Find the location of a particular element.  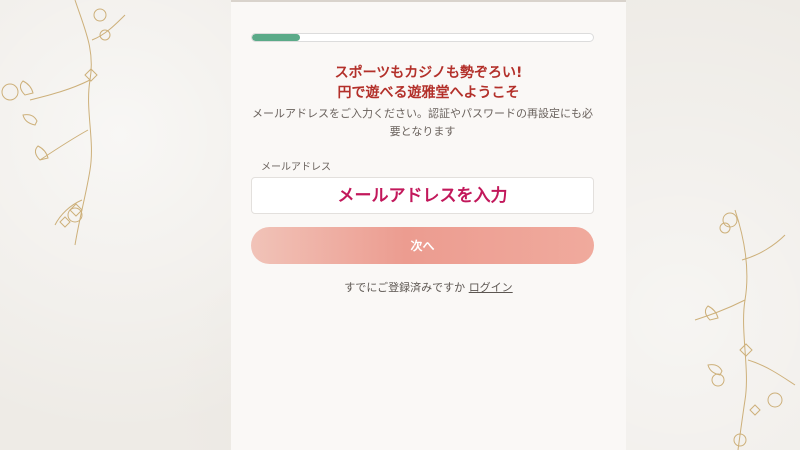

progress-bar-fill is located at coordinates (276, 37).